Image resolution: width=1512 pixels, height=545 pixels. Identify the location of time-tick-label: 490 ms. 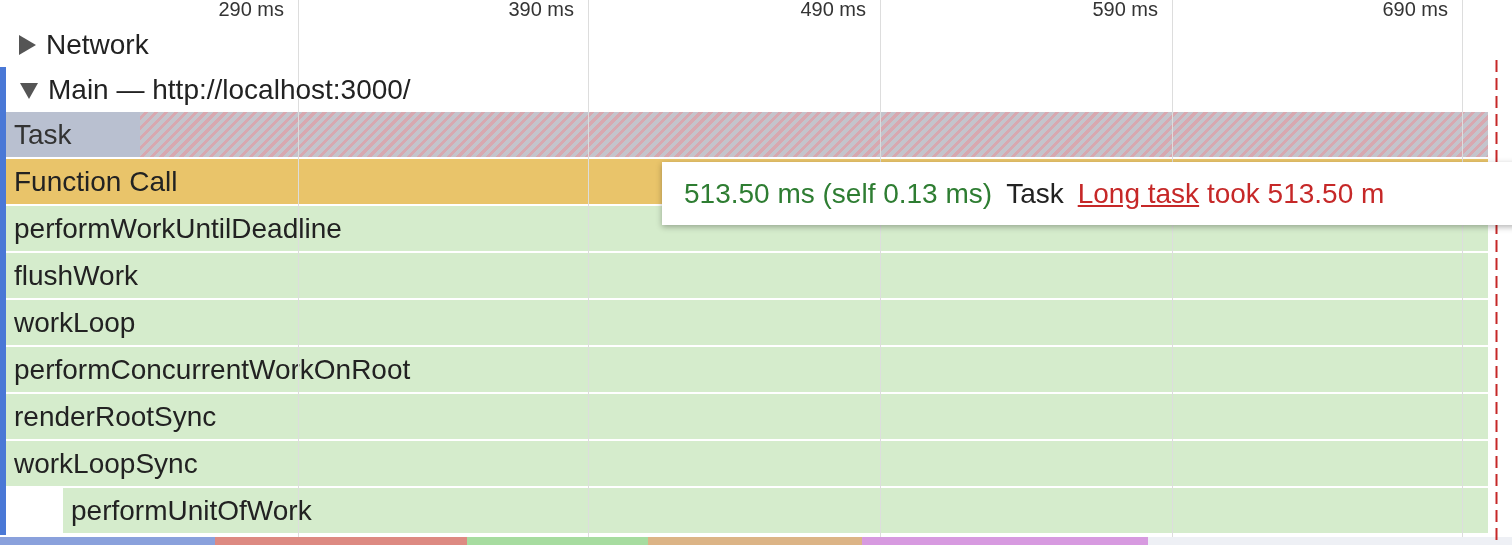
(833, 10).